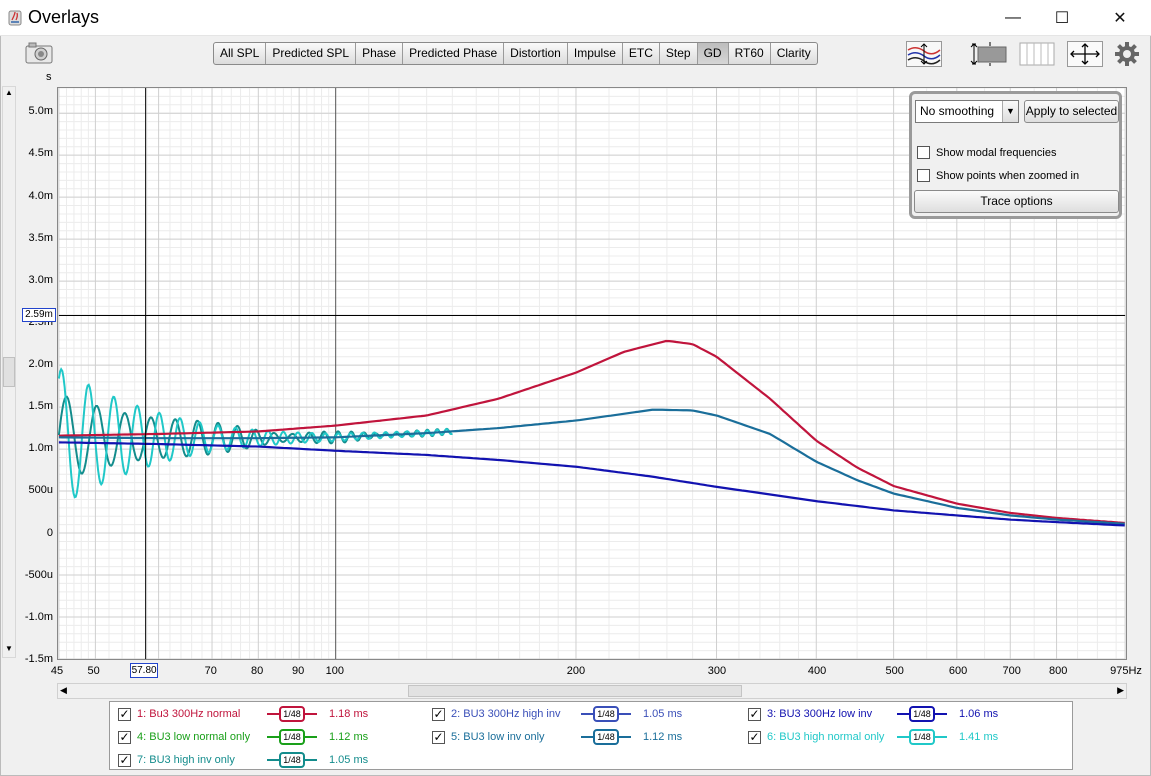 Image resolution: width=1151 pixels, height=776 pixels. Describe the element at coordinates (1037, 54) in the screenshot. I see `columns-icon` at that location.